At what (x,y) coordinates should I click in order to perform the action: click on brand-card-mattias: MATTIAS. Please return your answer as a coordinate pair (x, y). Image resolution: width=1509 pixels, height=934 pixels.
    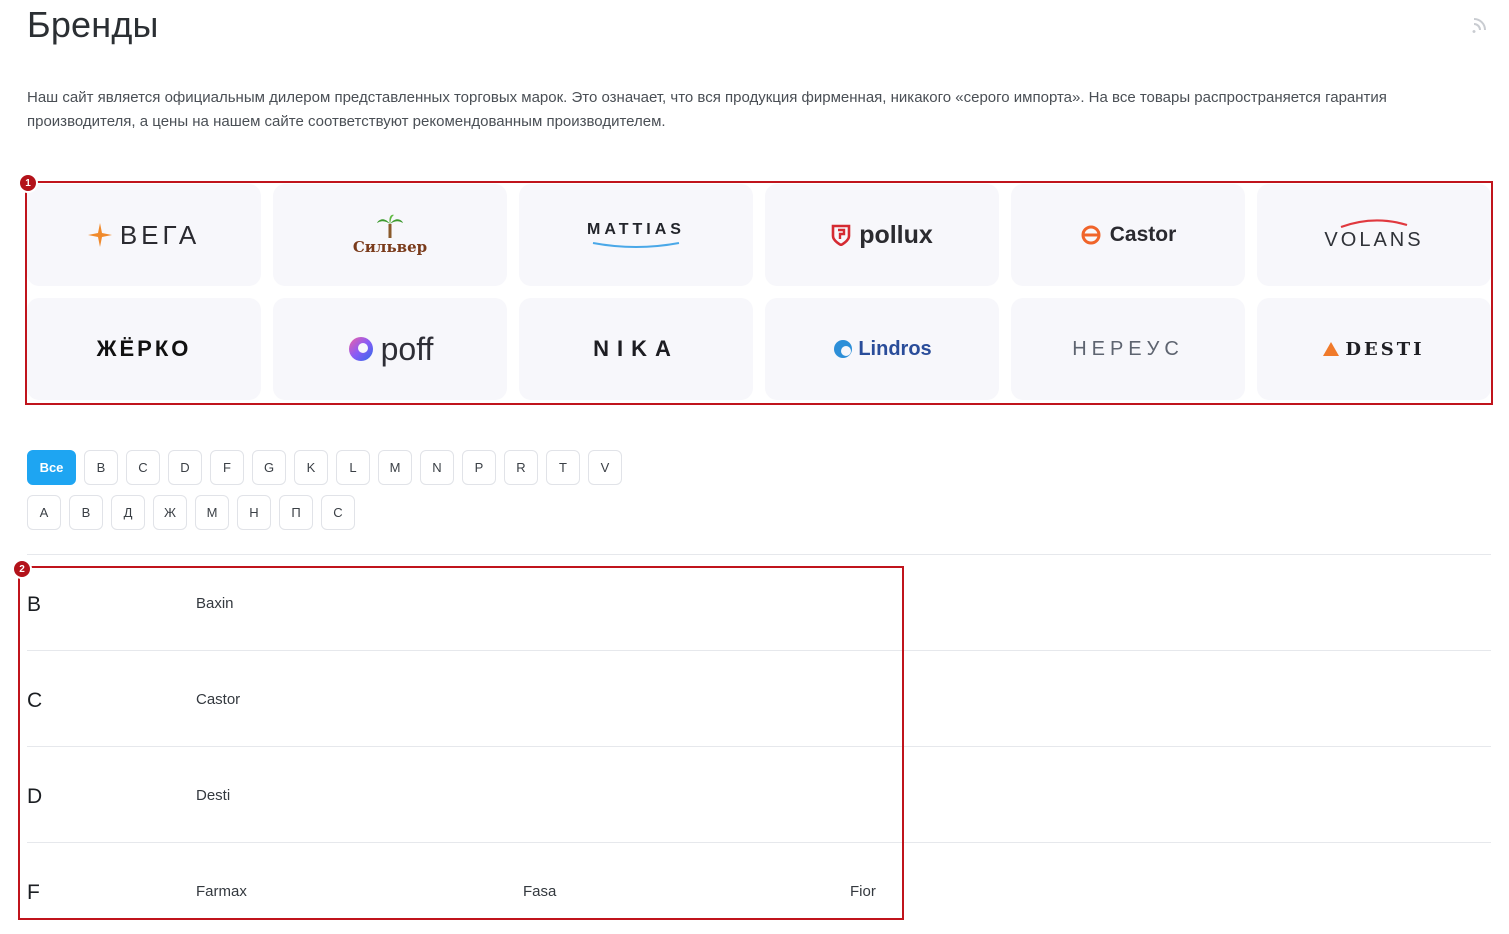
    Looking at the image, I should click on (636, 235).